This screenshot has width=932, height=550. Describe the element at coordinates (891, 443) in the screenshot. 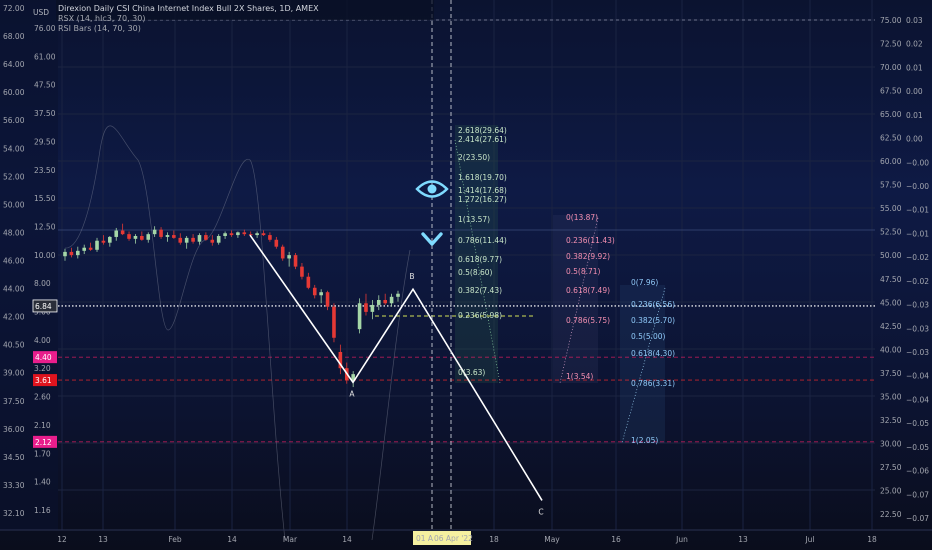

I see `right-price-tick: 30.00` at that location.